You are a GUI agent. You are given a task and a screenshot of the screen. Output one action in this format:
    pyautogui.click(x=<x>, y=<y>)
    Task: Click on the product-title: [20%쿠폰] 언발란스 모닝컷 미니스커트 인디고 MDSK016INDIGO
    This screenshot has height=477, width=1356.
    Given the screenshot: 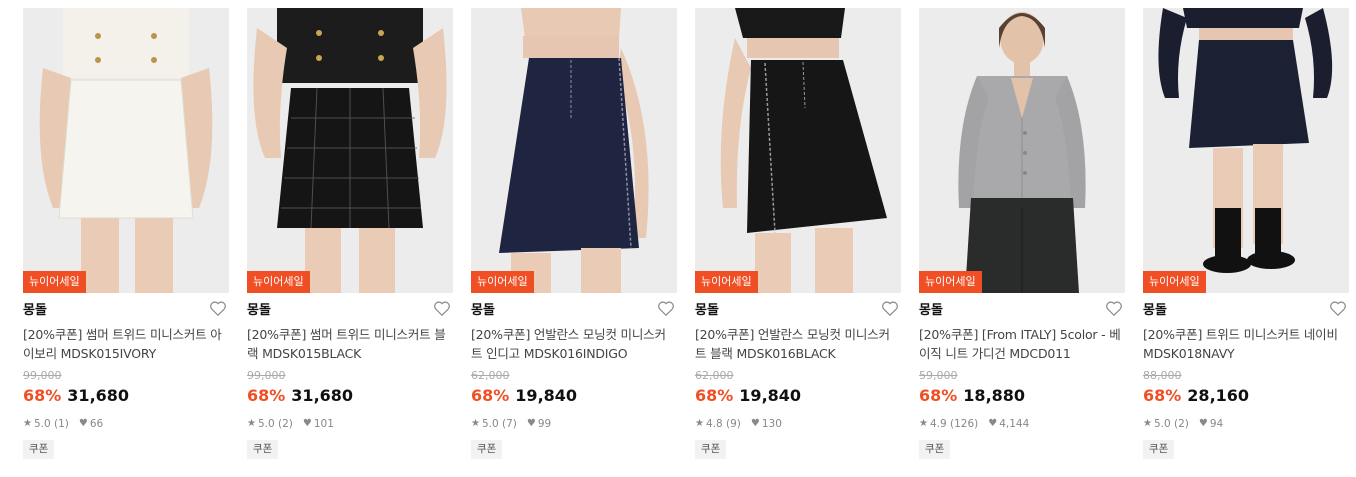 What is the action you would take?
    pyautogui.click(x=574, y=344)
    